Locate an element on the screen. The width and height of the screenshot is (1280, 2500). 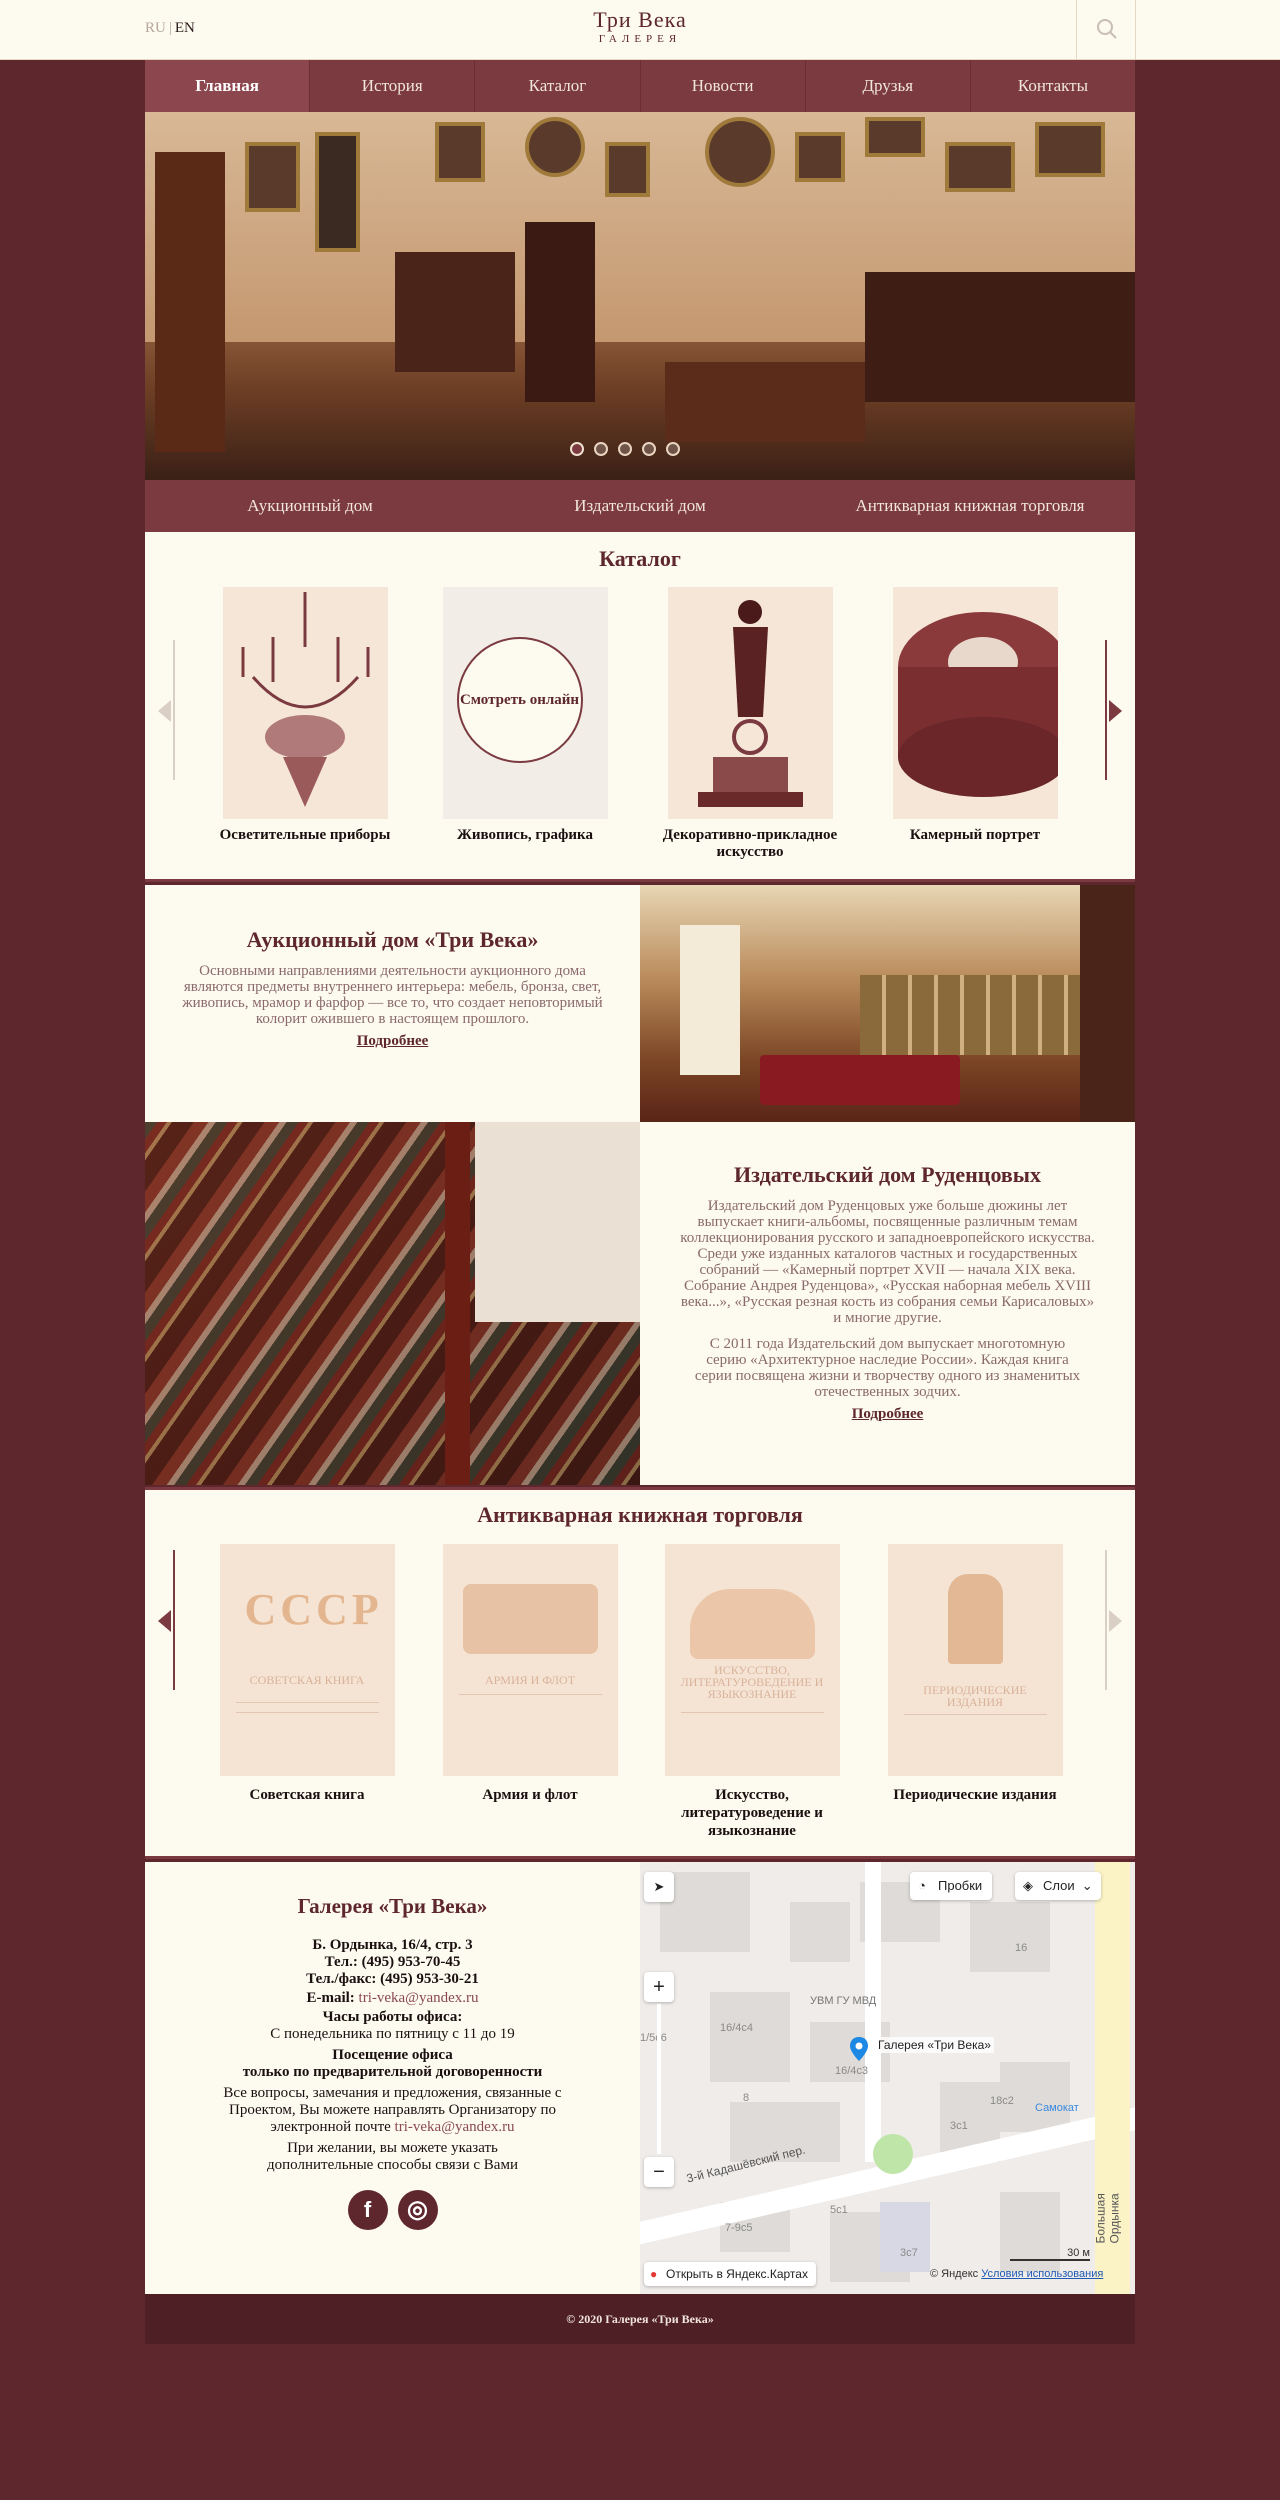
geolocation-button: ➤ is located at coordinates (659, 1887).